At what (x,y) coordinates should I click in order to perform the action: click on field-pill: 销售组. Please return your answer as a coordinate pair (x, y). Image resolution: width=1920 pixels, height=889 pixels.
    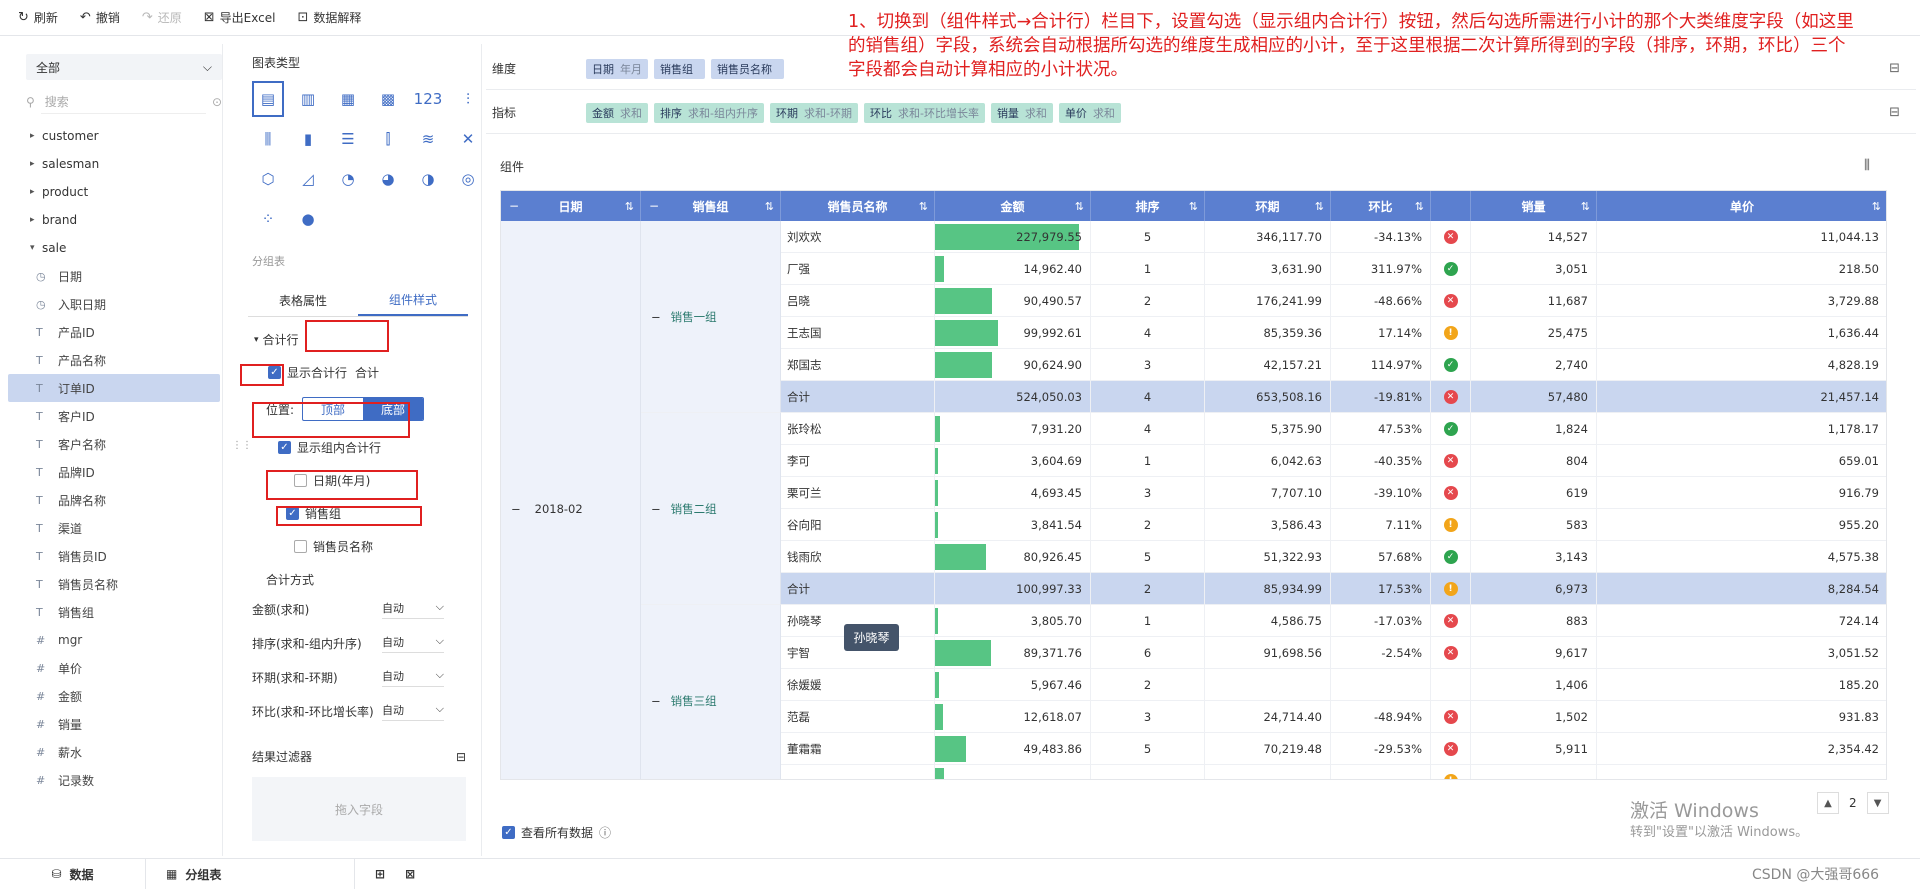
    Looking at the image, I should click on (679, 68).